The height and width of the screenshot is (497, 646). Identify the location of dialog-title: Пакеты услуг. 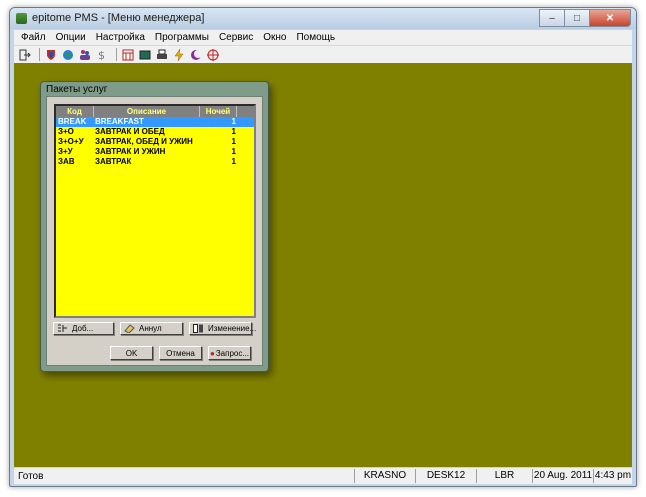
(76, 89).